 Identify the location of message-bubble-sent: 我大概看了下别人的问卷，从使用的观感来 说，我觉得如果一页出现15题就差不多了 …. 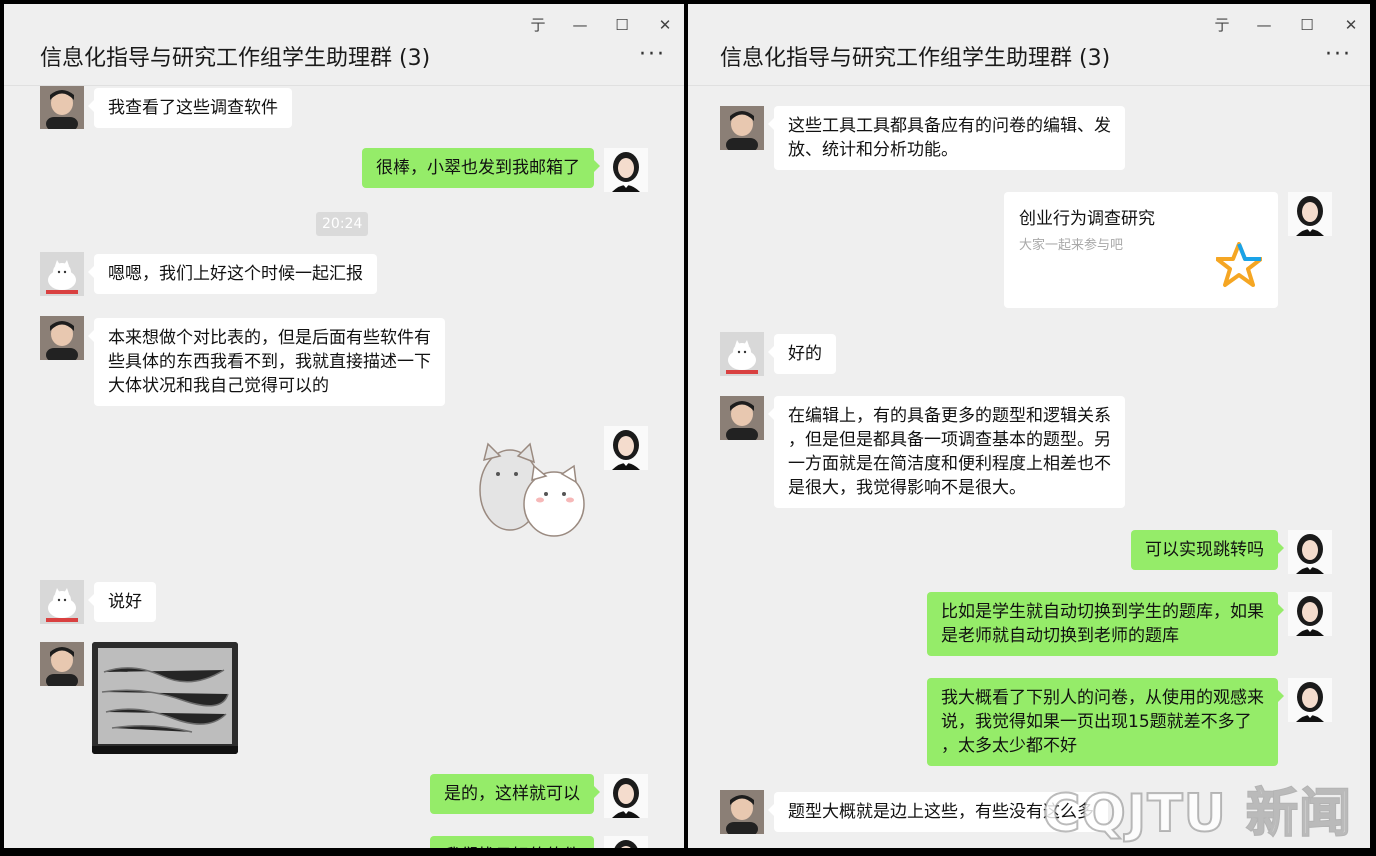
(1105, 722).